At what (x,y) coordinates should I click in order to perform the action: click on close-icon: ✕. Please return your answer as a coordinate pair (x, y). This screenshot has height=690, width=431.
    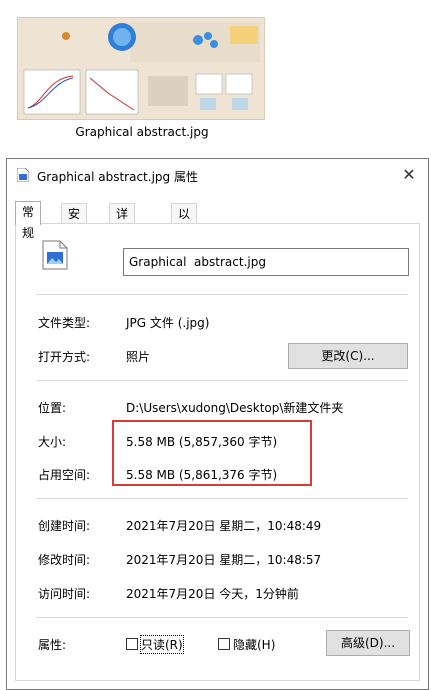
    Looking at the image, I should click on (409, 174).